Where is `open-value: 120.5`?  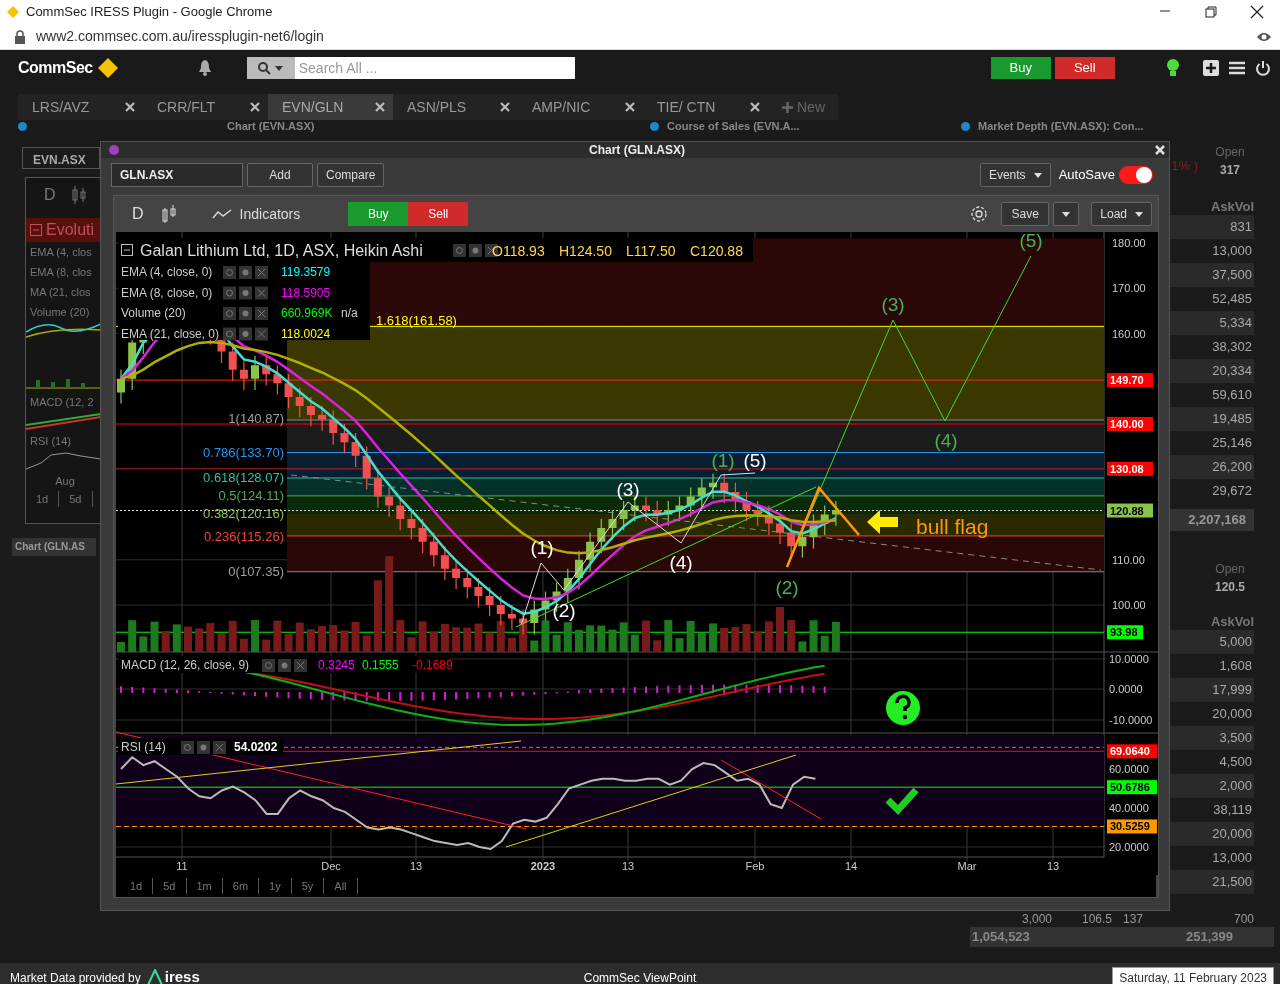
open-value: 120.5 is located at coordinates (1230, 587).